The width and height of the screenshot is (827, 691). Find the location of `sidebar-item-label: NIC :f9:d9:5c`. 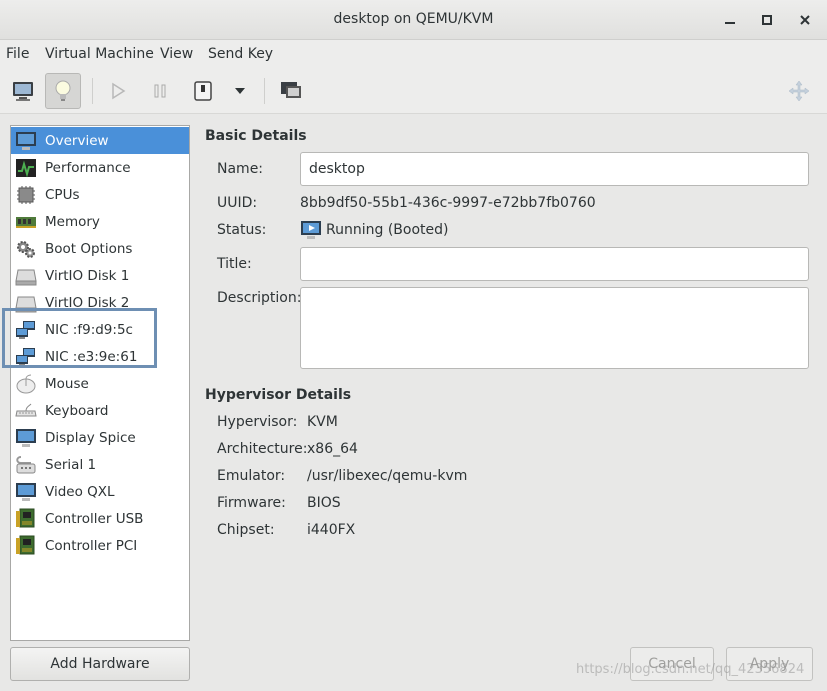

sidebar-item-label: NIC :f9:d9:5c is located at coordinates (89, 329).